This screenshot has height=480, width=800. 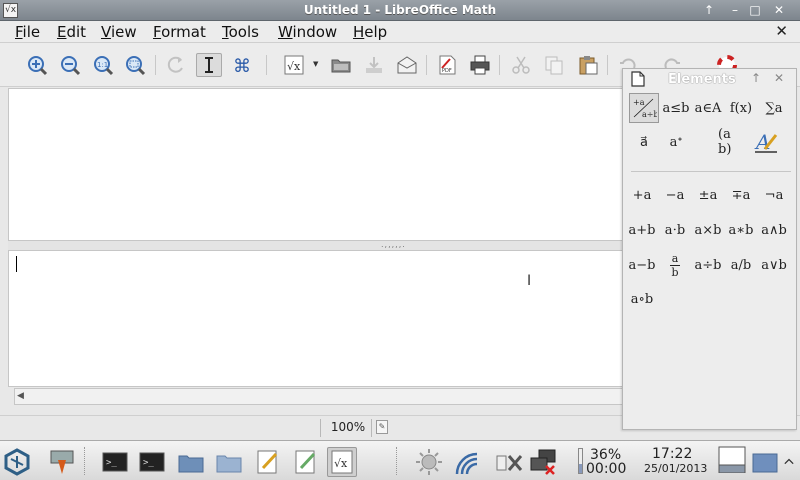 I want to click on horizontal-scrollbar: ◀, so click(x=318, y=396).